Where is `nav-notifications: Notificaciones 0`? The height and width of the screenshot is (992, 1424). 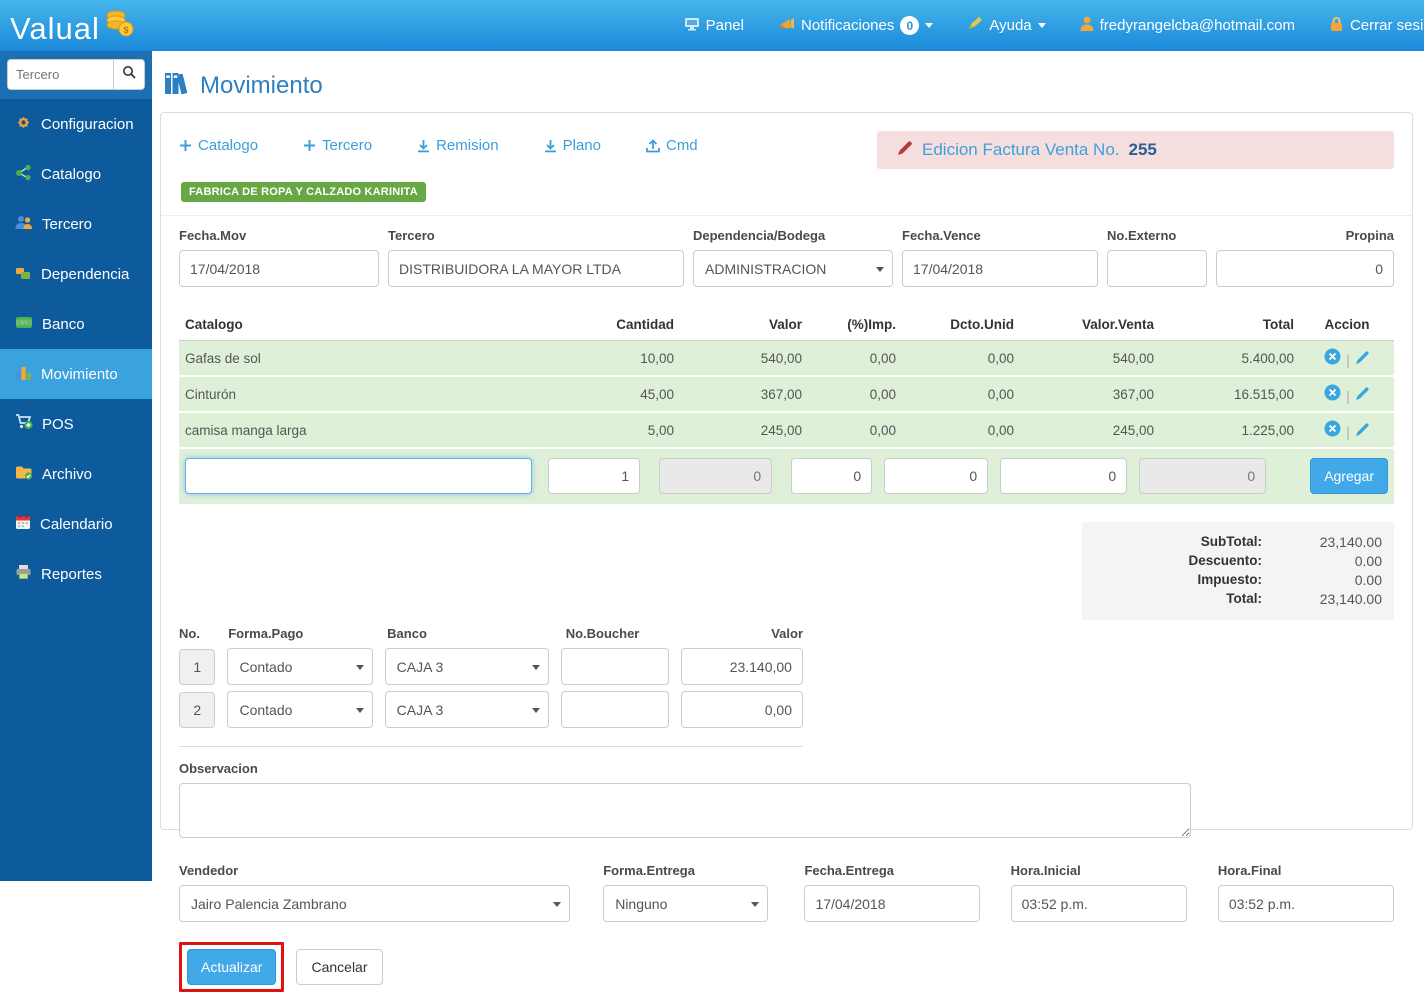
nav-notifications: Notificaciones 0 is located at coordinates (855, 25).